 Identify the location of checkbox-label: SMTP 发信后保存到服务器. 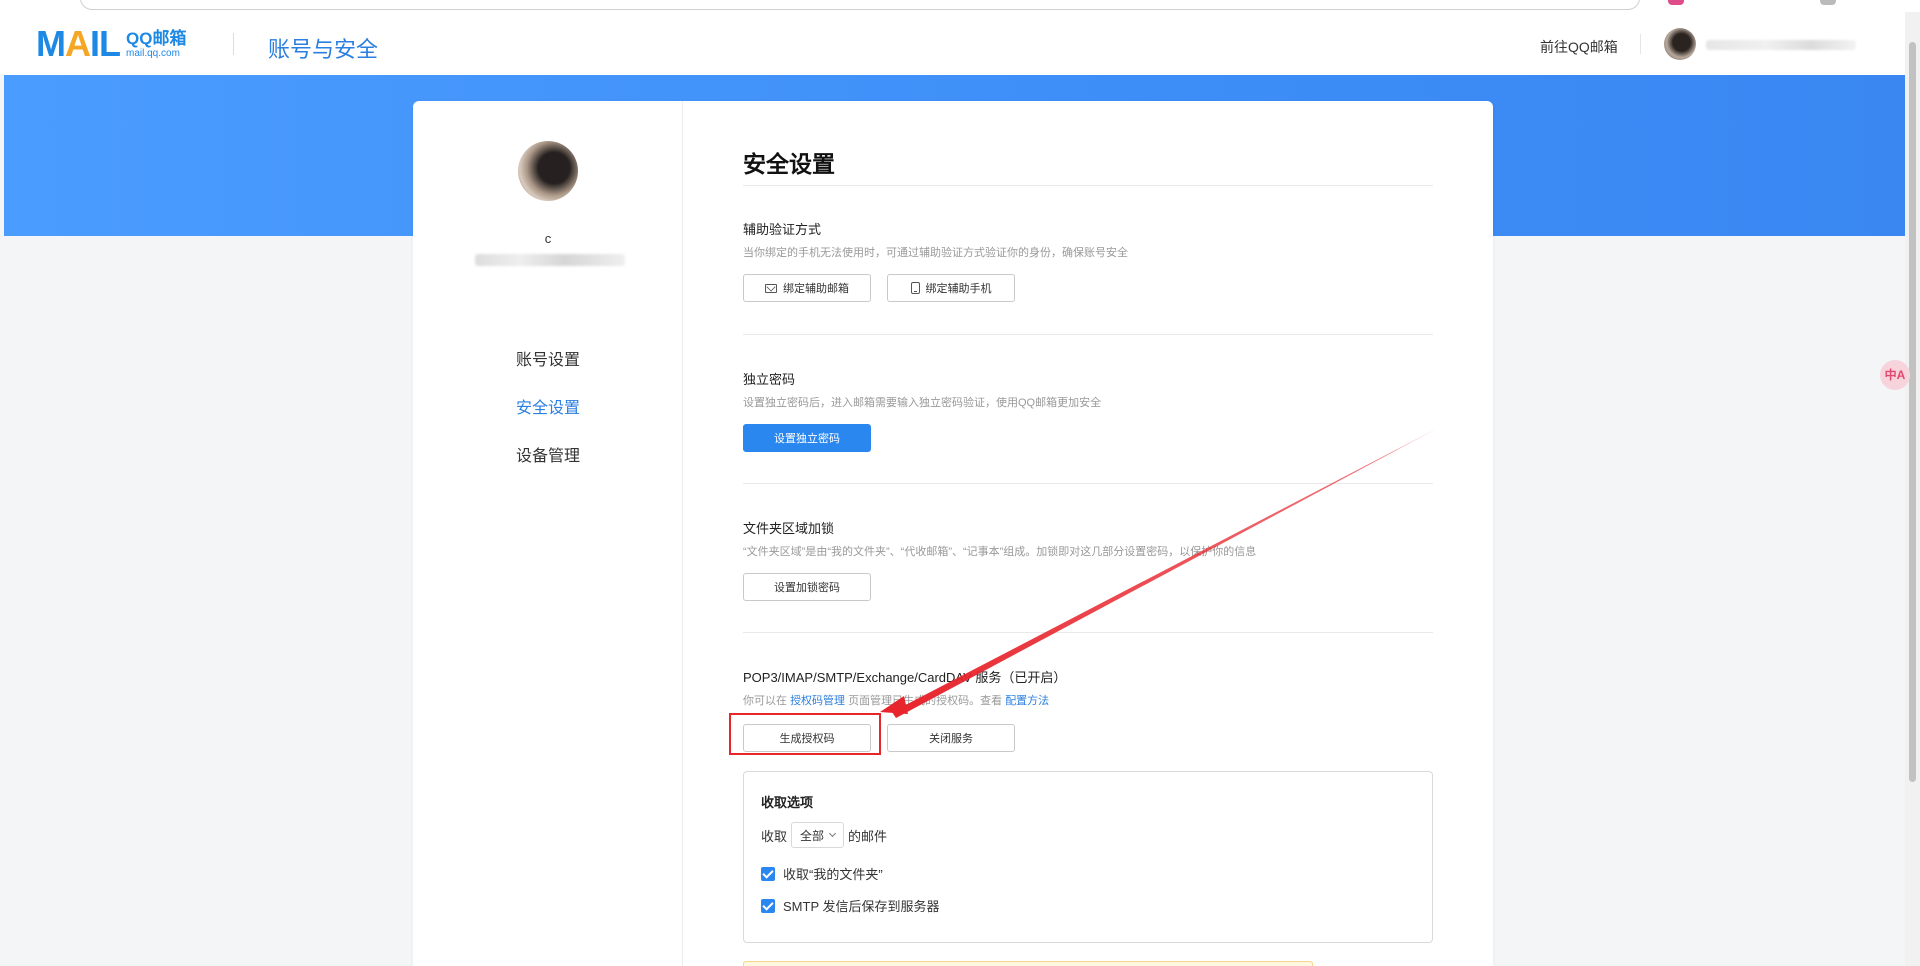
(861, 906).